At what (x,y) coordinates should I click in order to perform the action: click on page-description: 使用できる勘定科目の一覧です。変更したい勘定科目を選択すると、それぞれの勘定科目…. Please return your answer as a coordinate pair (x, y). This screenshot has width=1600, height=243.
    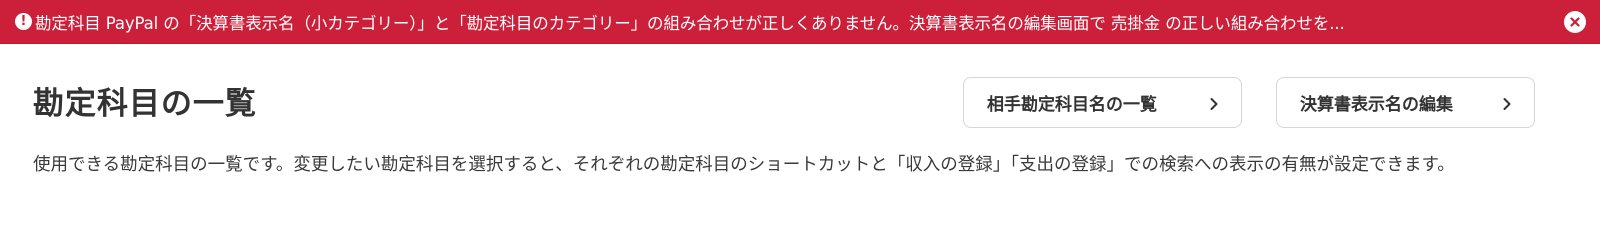
    Looking at the image, I should click on (744, 165).